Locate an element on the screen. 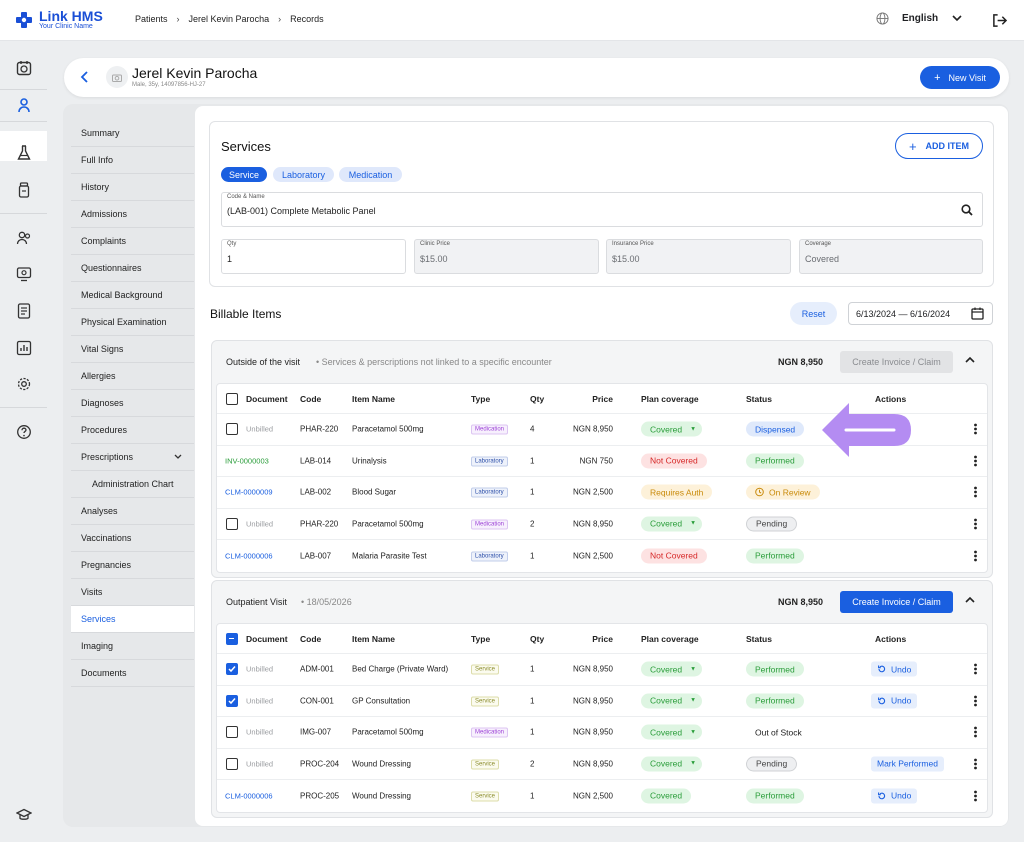  mark-performed-button: Mark Performed is located at coordinates (907, 764).